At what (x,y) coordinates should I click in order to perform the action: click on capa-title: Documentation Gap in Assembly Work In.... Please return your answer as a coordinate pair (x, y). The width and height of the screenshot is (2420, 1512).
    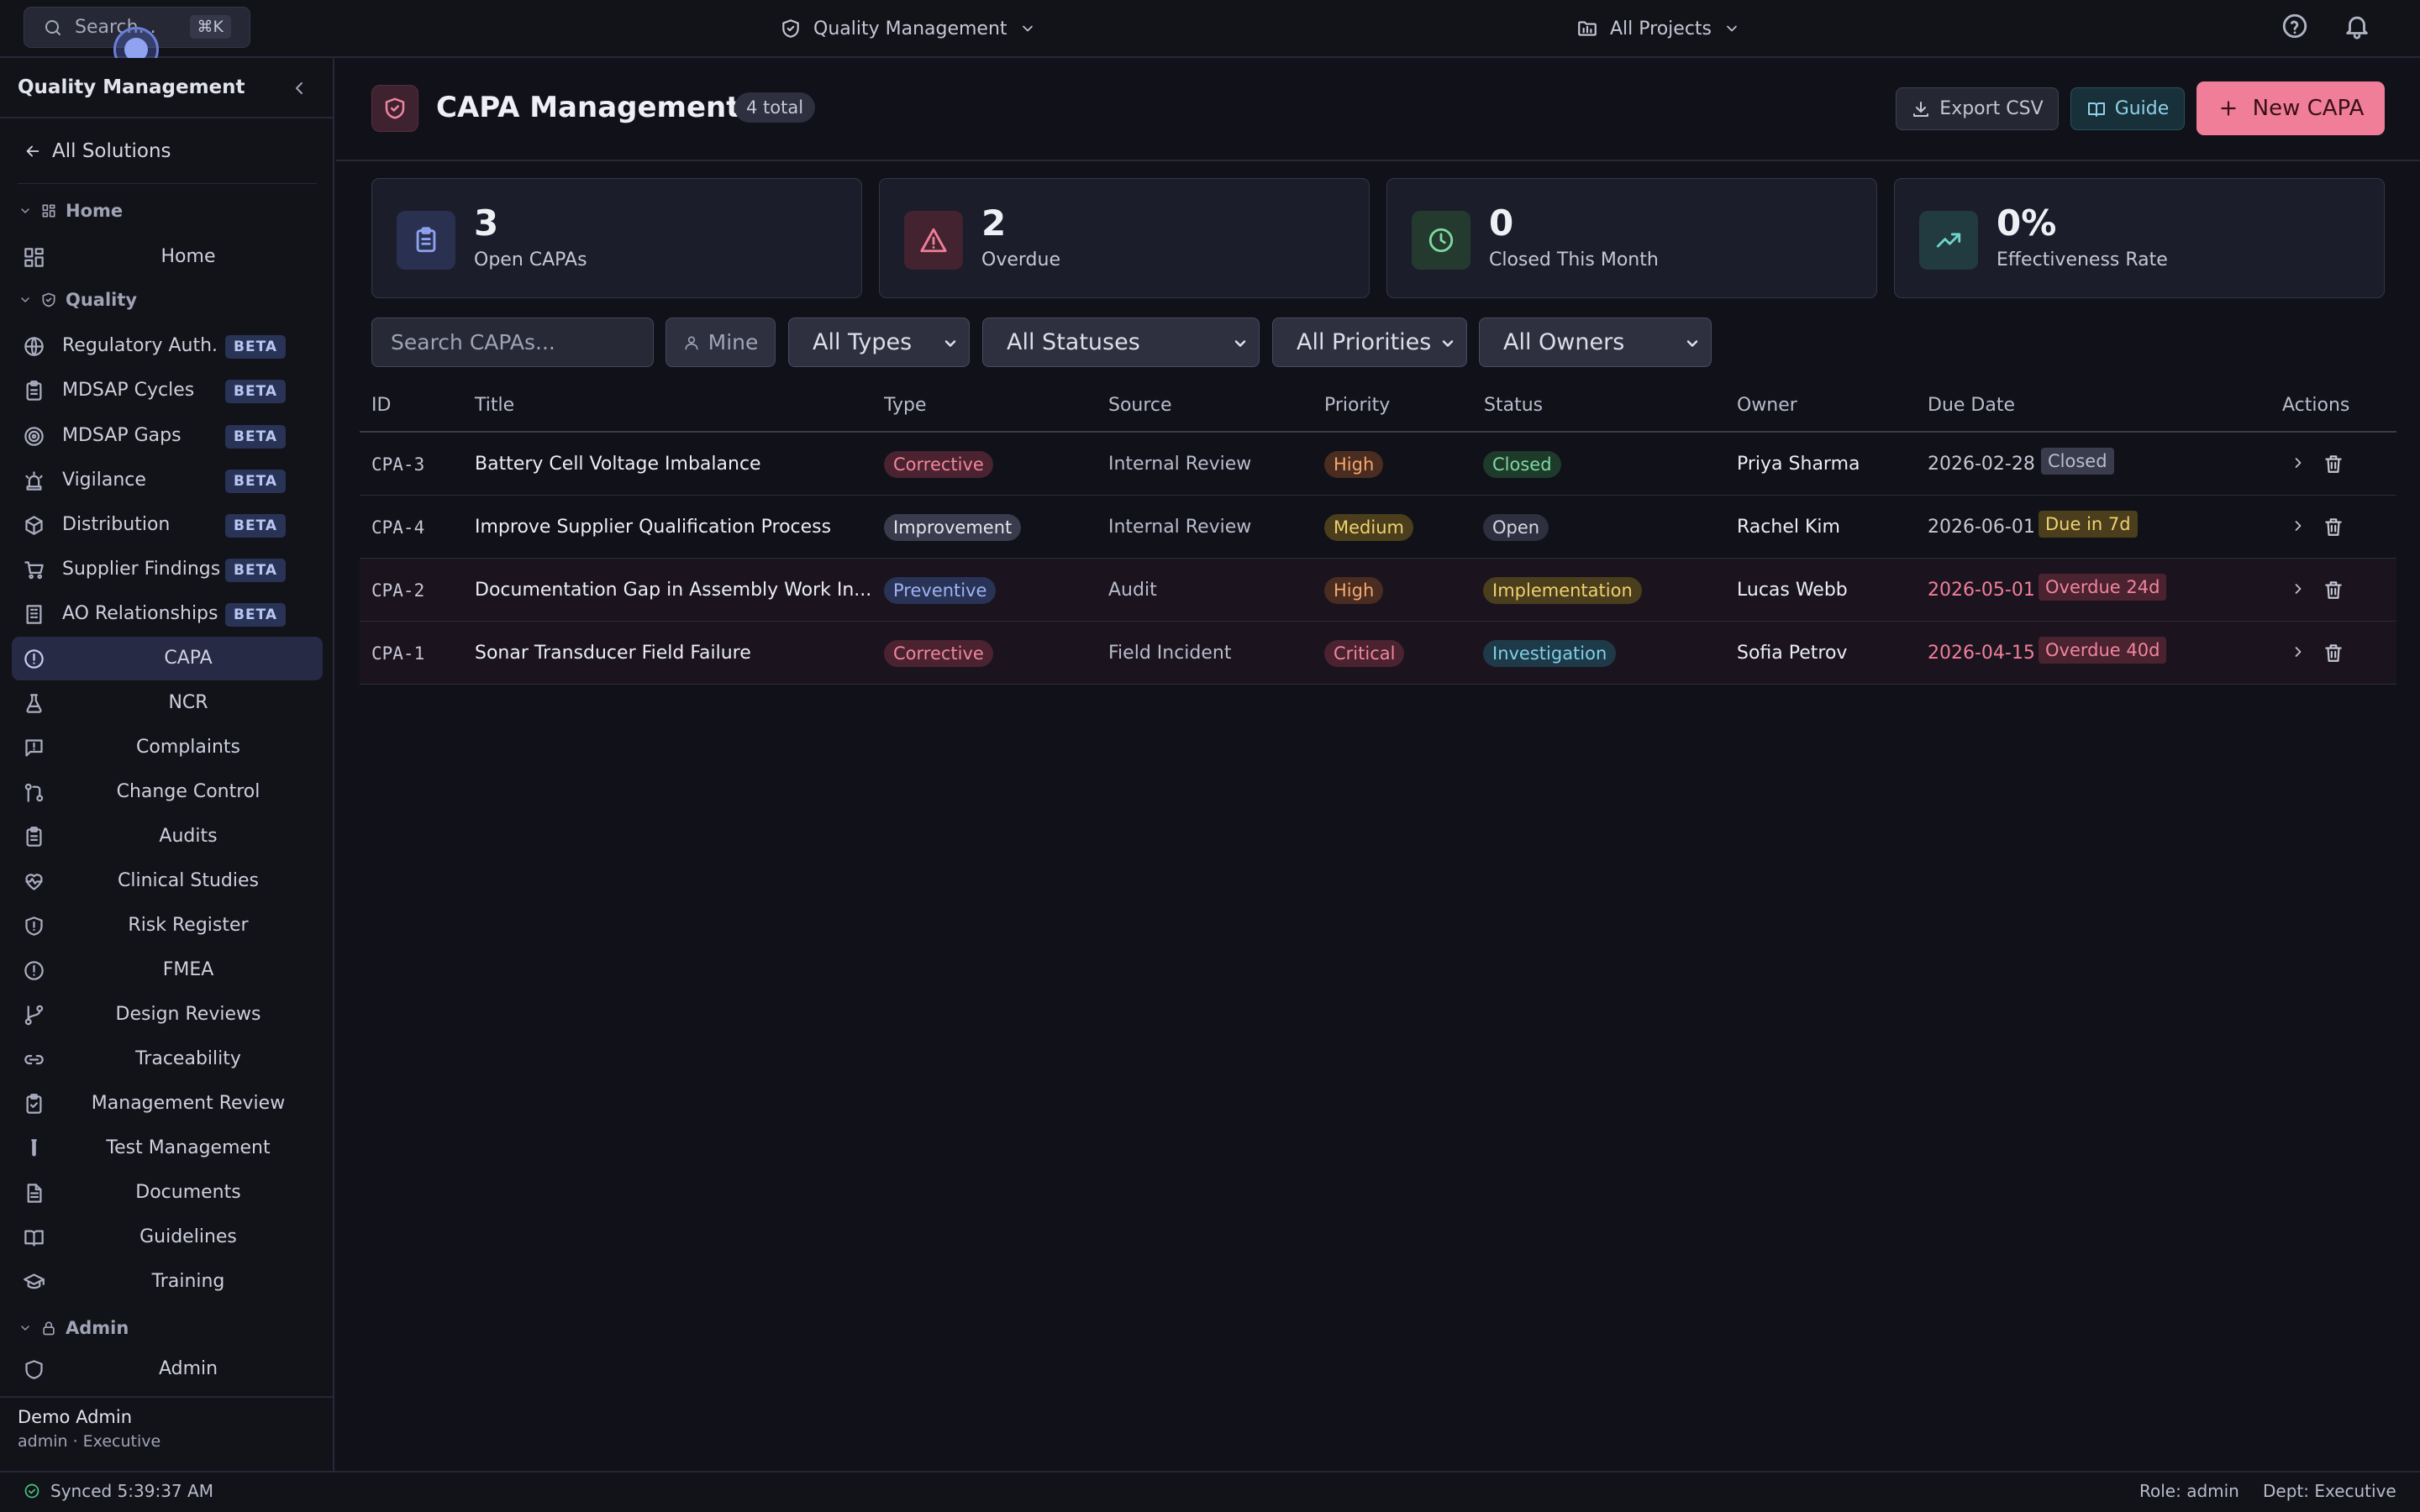
    Looking at the image, I should click on (673, 590).